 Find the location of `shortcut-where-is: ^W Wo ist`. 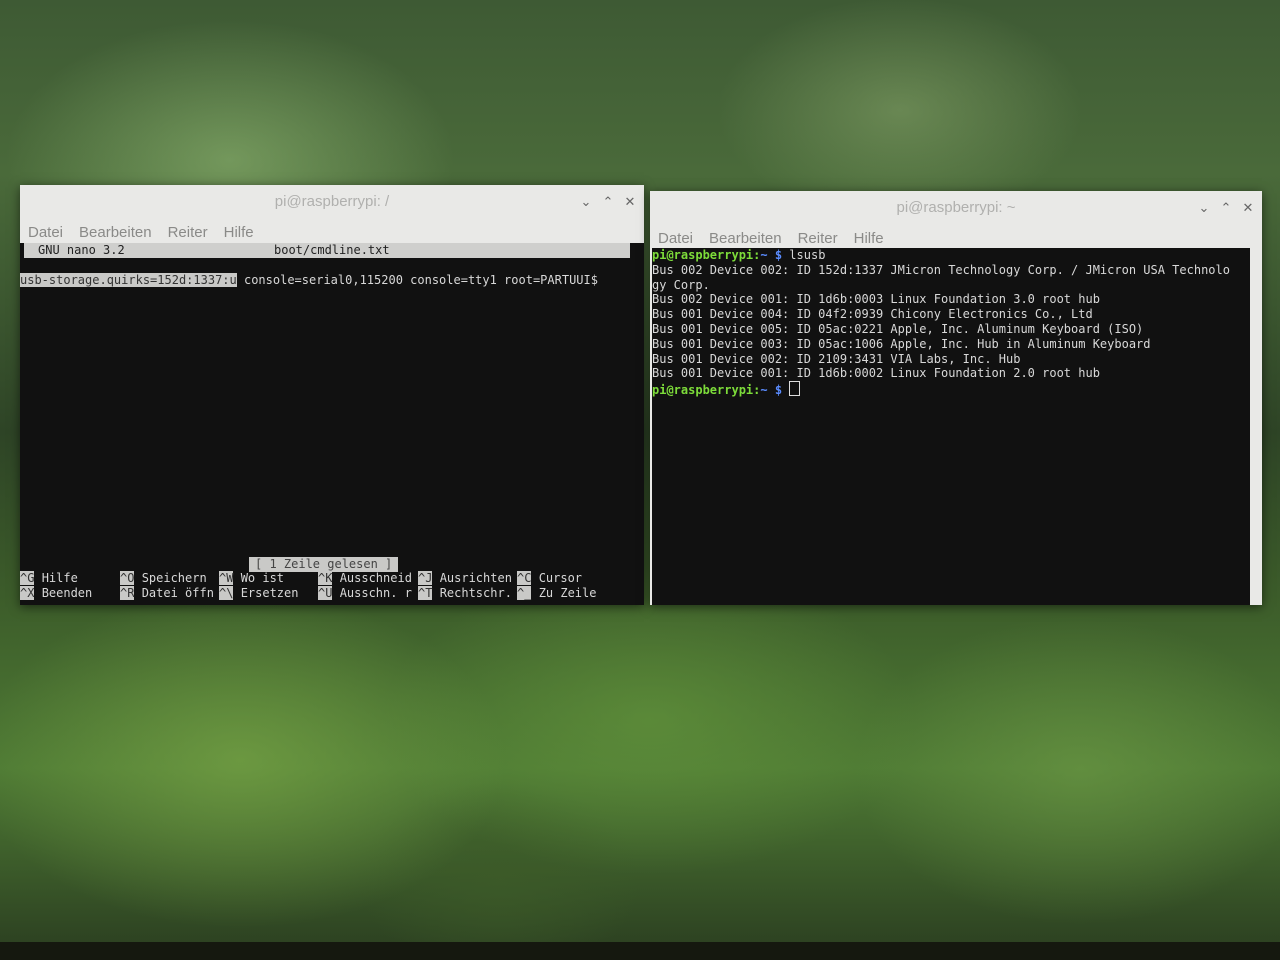

shortcut-where-is: ^W Wo ist is located at coordinates (251, 578).